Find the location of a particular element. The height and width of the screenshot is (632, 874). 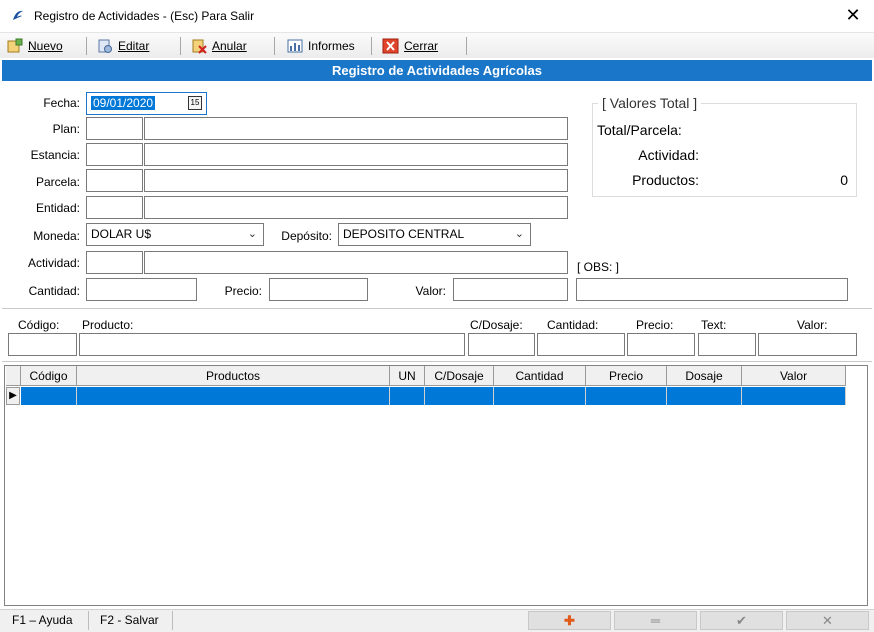

edit-icon is located at coordinates (105, 46).